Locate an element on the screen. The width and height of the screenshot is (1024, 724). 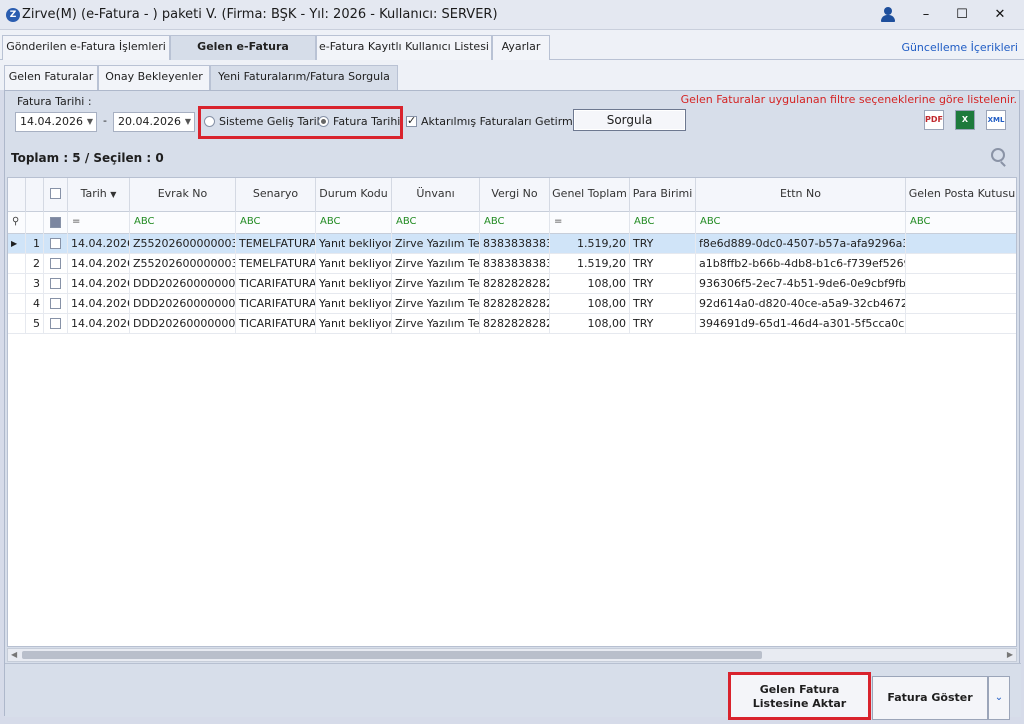
maximize-button: ☐ is located at coordinates (962, 15).